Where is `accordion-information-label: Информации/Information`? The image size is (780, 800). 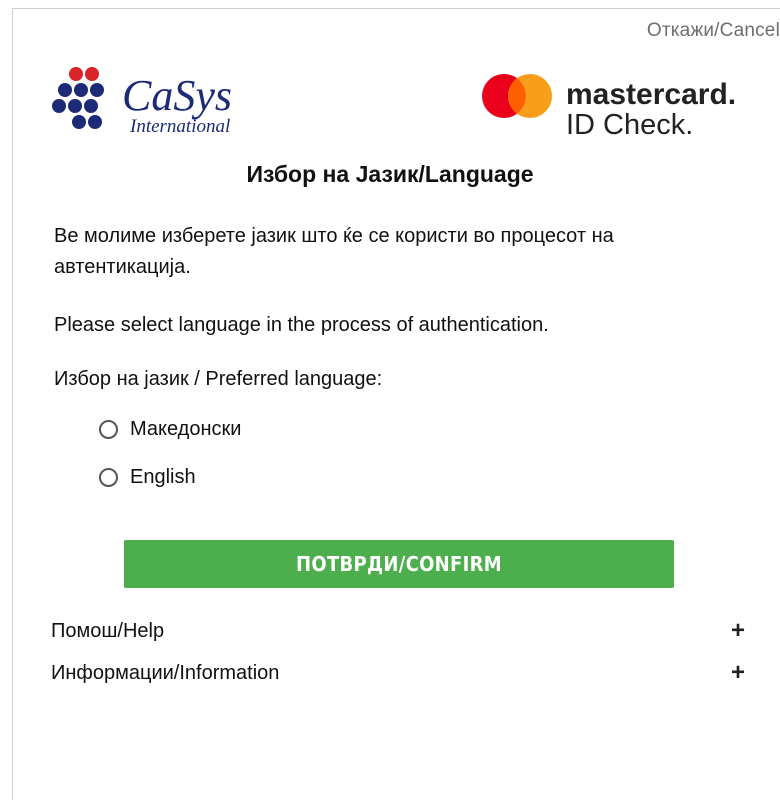 accordion-information-label: Информации/Information is located at coordinates (165, 672).